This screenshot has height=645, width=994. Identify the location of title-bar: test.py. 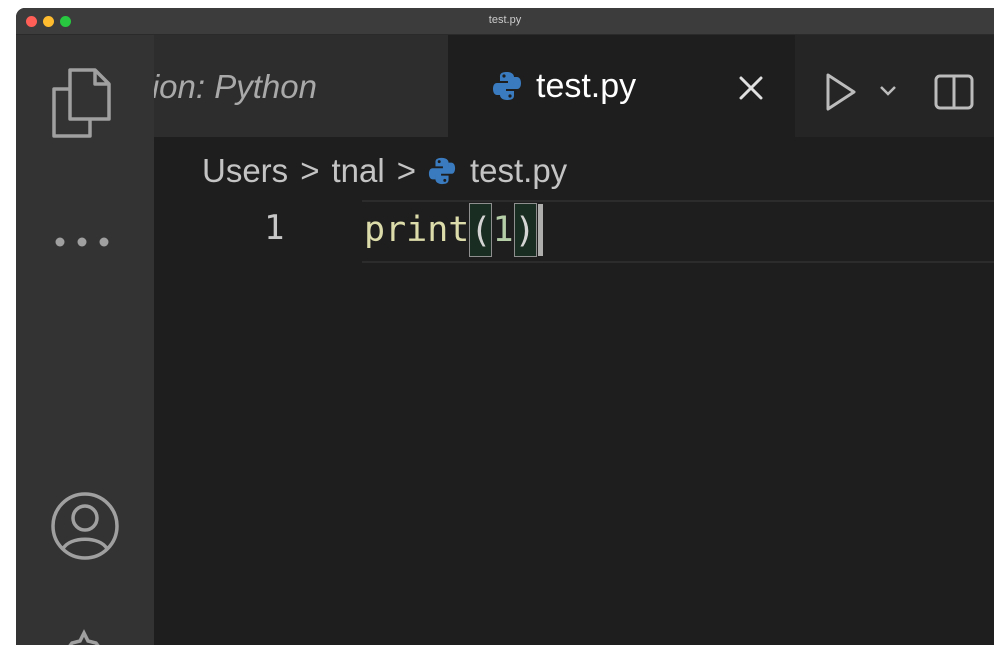
(505, 21).